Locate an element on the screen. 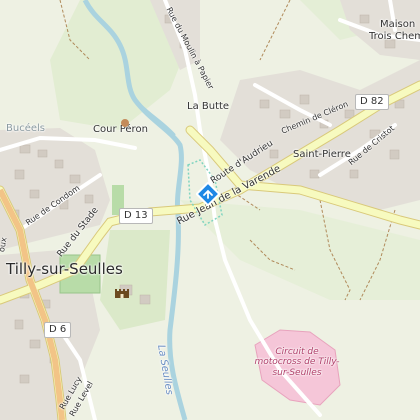  place-label-maison: Maison is located at coordinates (398, 24).